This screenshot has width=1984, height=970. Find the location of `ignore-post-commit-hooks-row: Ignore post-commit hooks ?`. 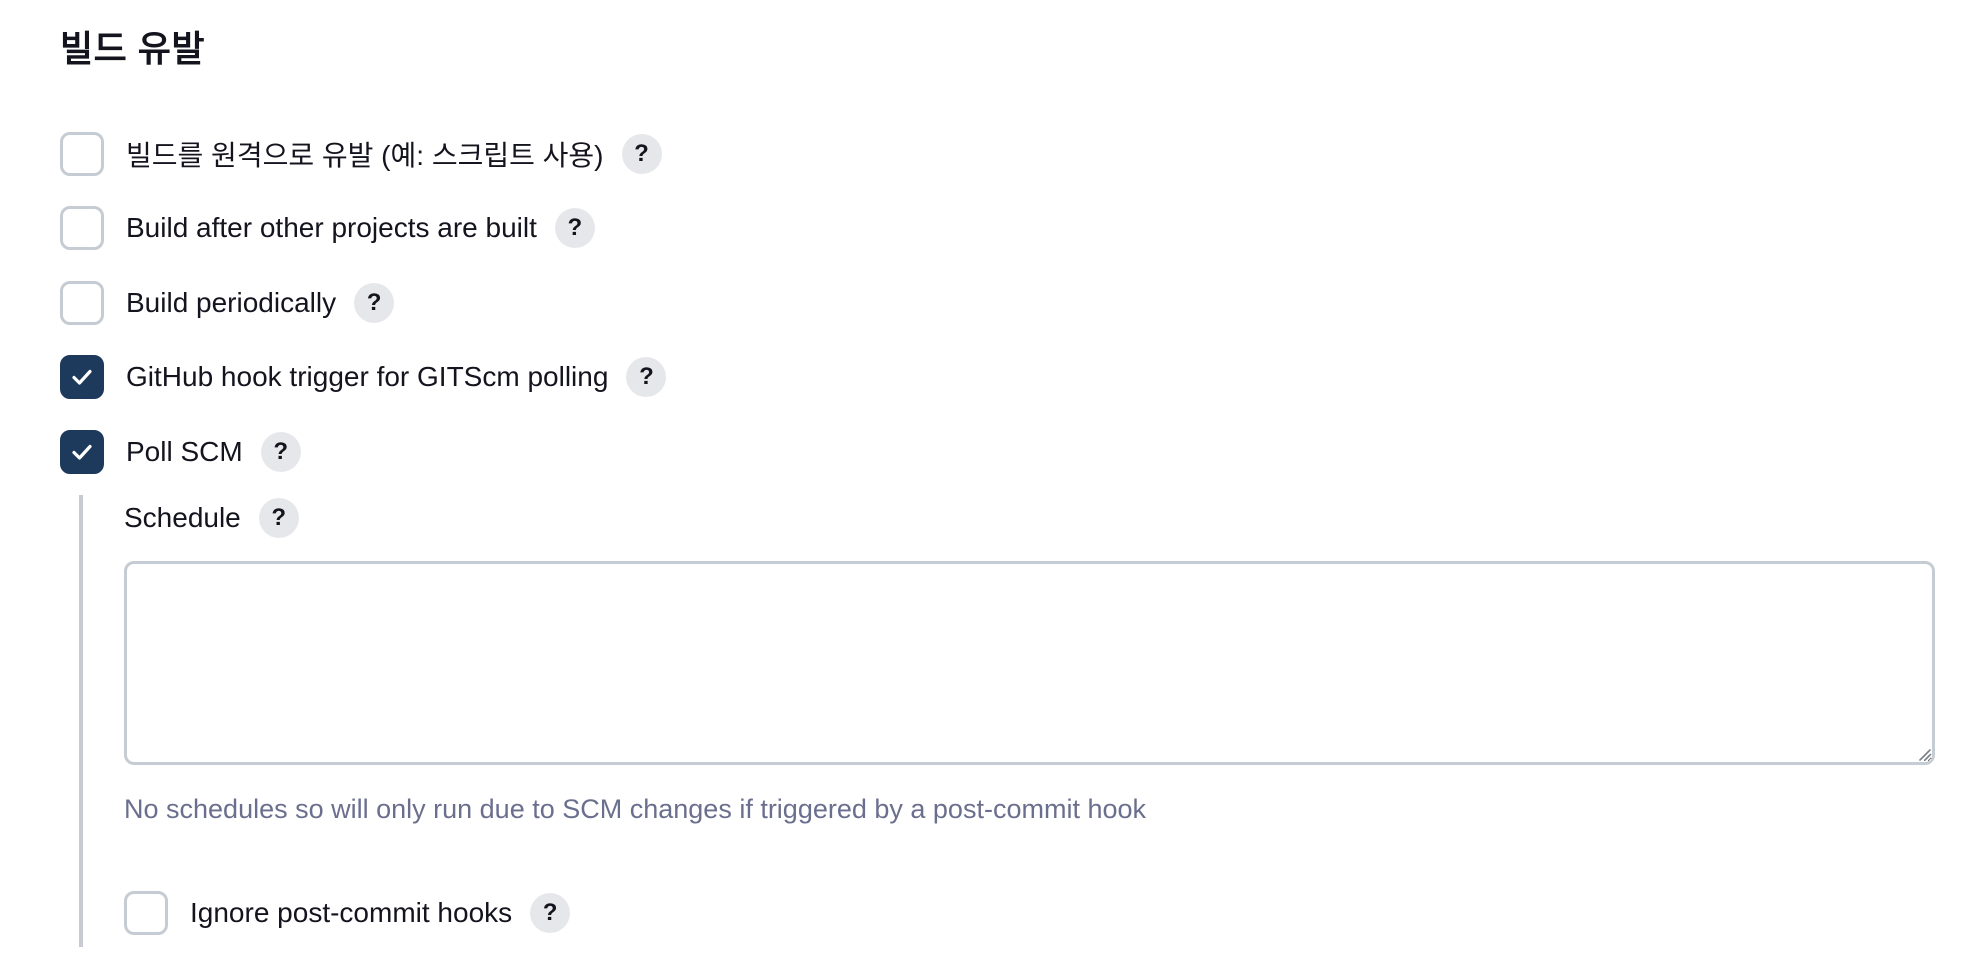

ignore-post-commit-hooks-row: Ignore post-commit hooks ? is located at coordinates (347, 913).